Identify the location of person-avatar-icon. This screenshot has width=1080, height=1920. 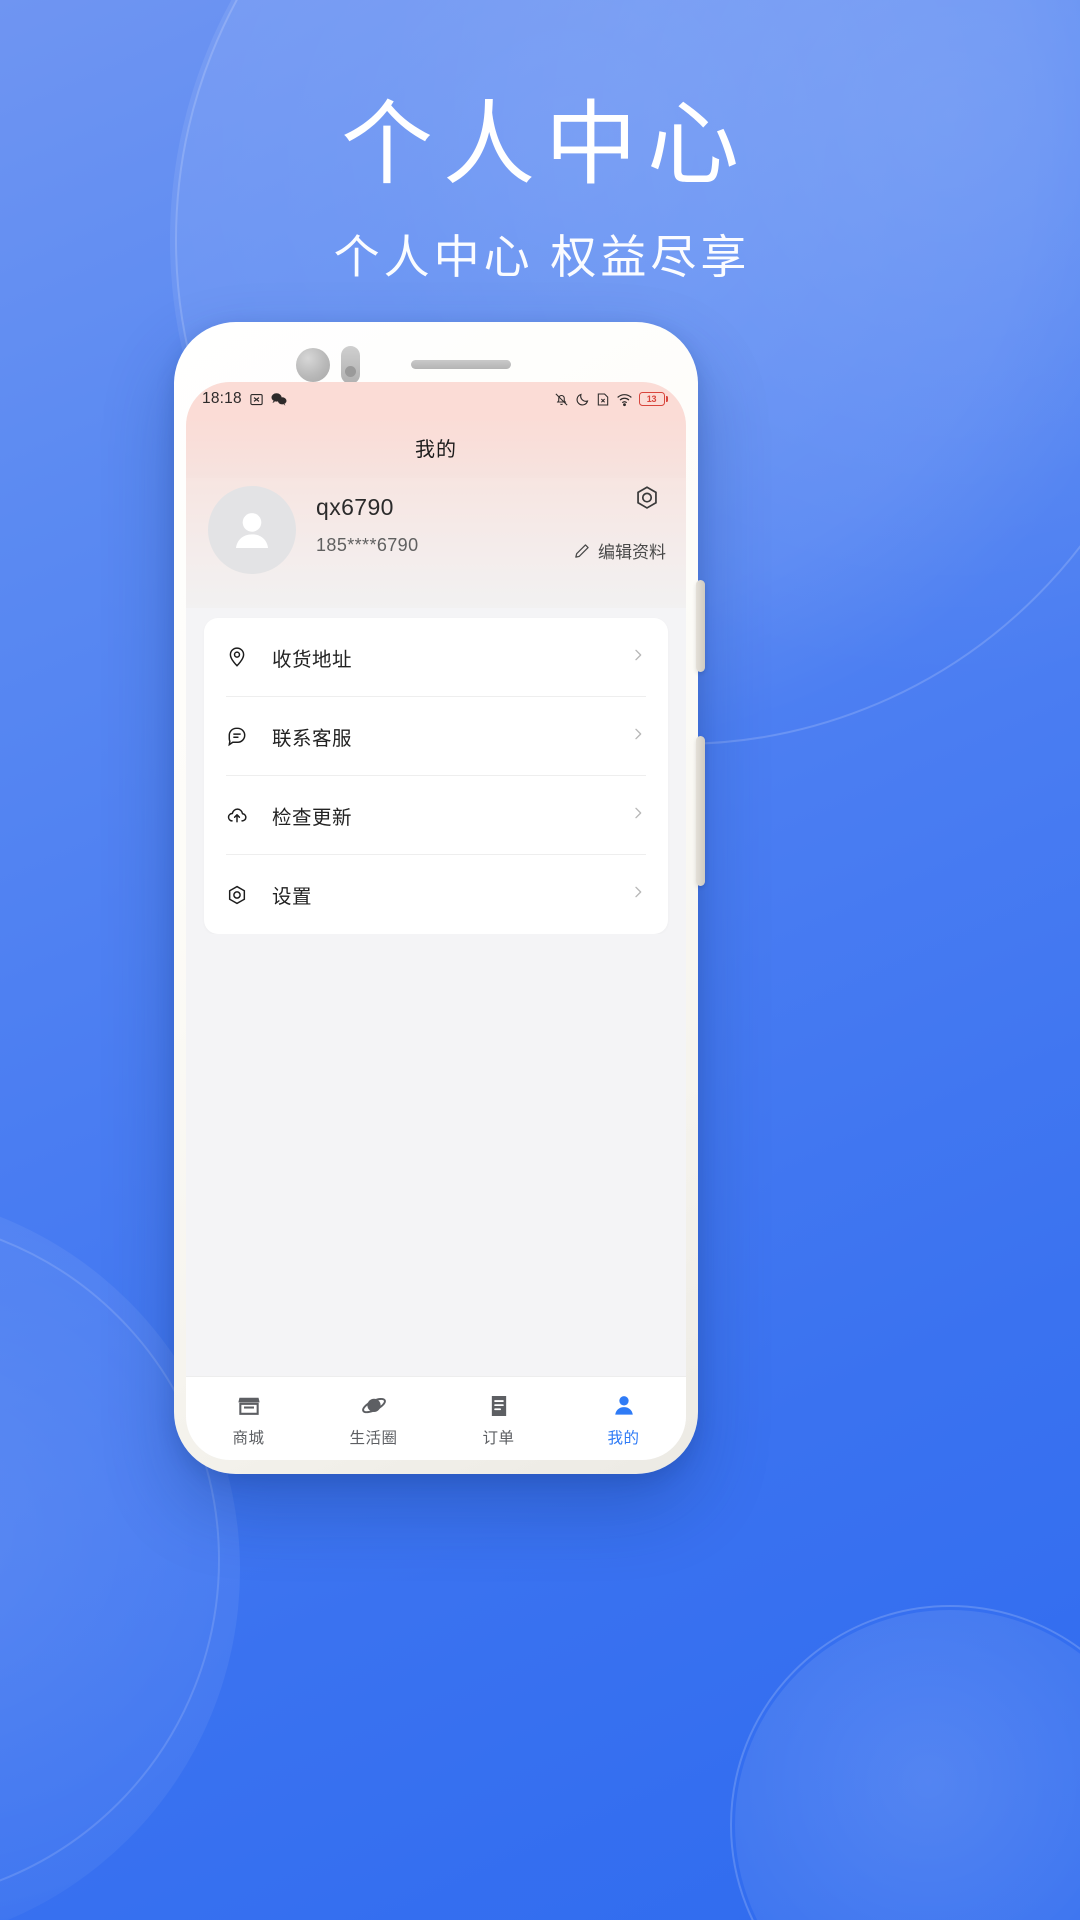
(252, 530).